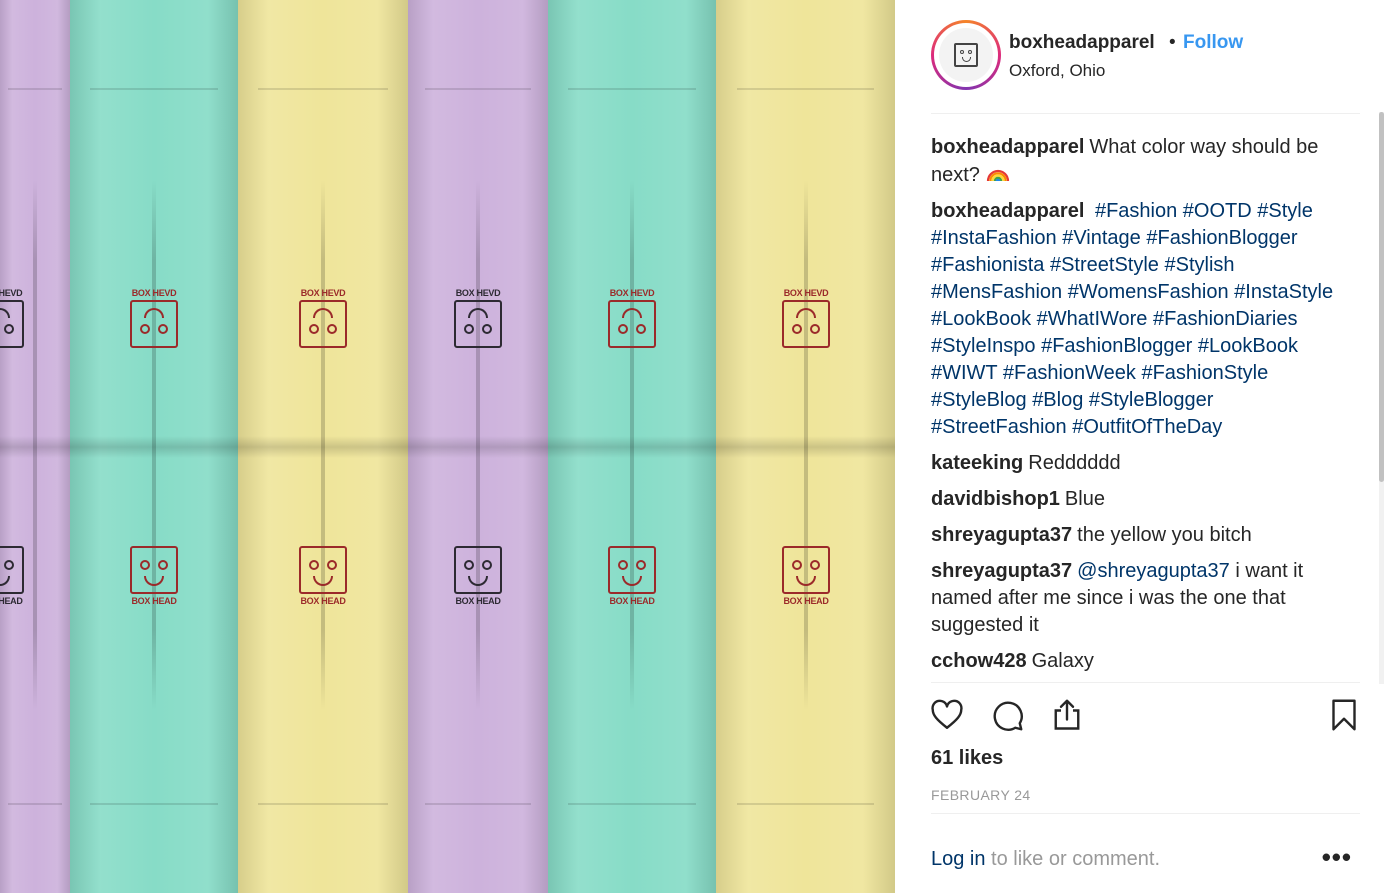 The width and height of the screenshot is (1384, 893). Describe the element at coordinates (1141, 661) in the screenshot. I see `comment-item: cchow428 Galaxy` at that location.